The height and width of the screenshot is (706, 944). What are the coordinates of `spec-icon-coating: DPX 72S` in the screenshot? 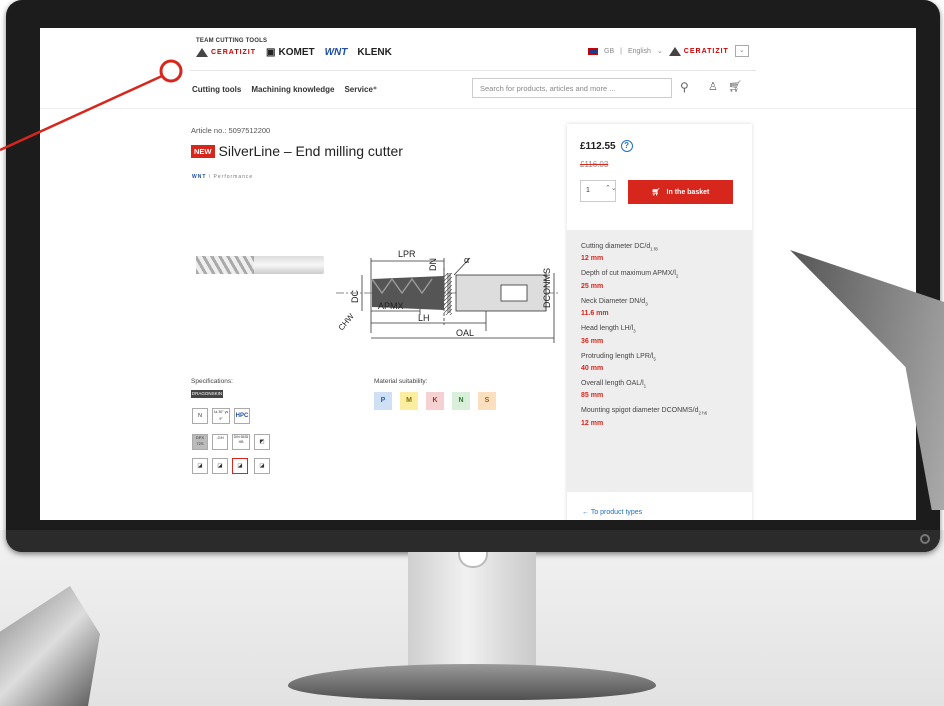 It's located at (200, 442).